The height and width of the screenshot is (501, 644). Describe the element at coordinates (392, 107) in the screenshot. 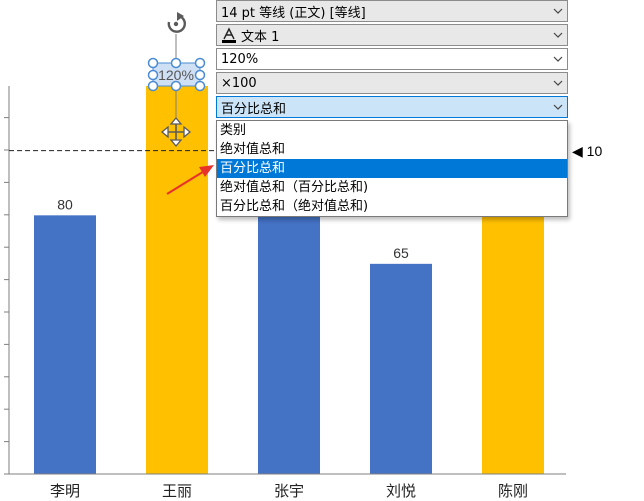

I see `total-mode-combo: 百分比总和` at that location.